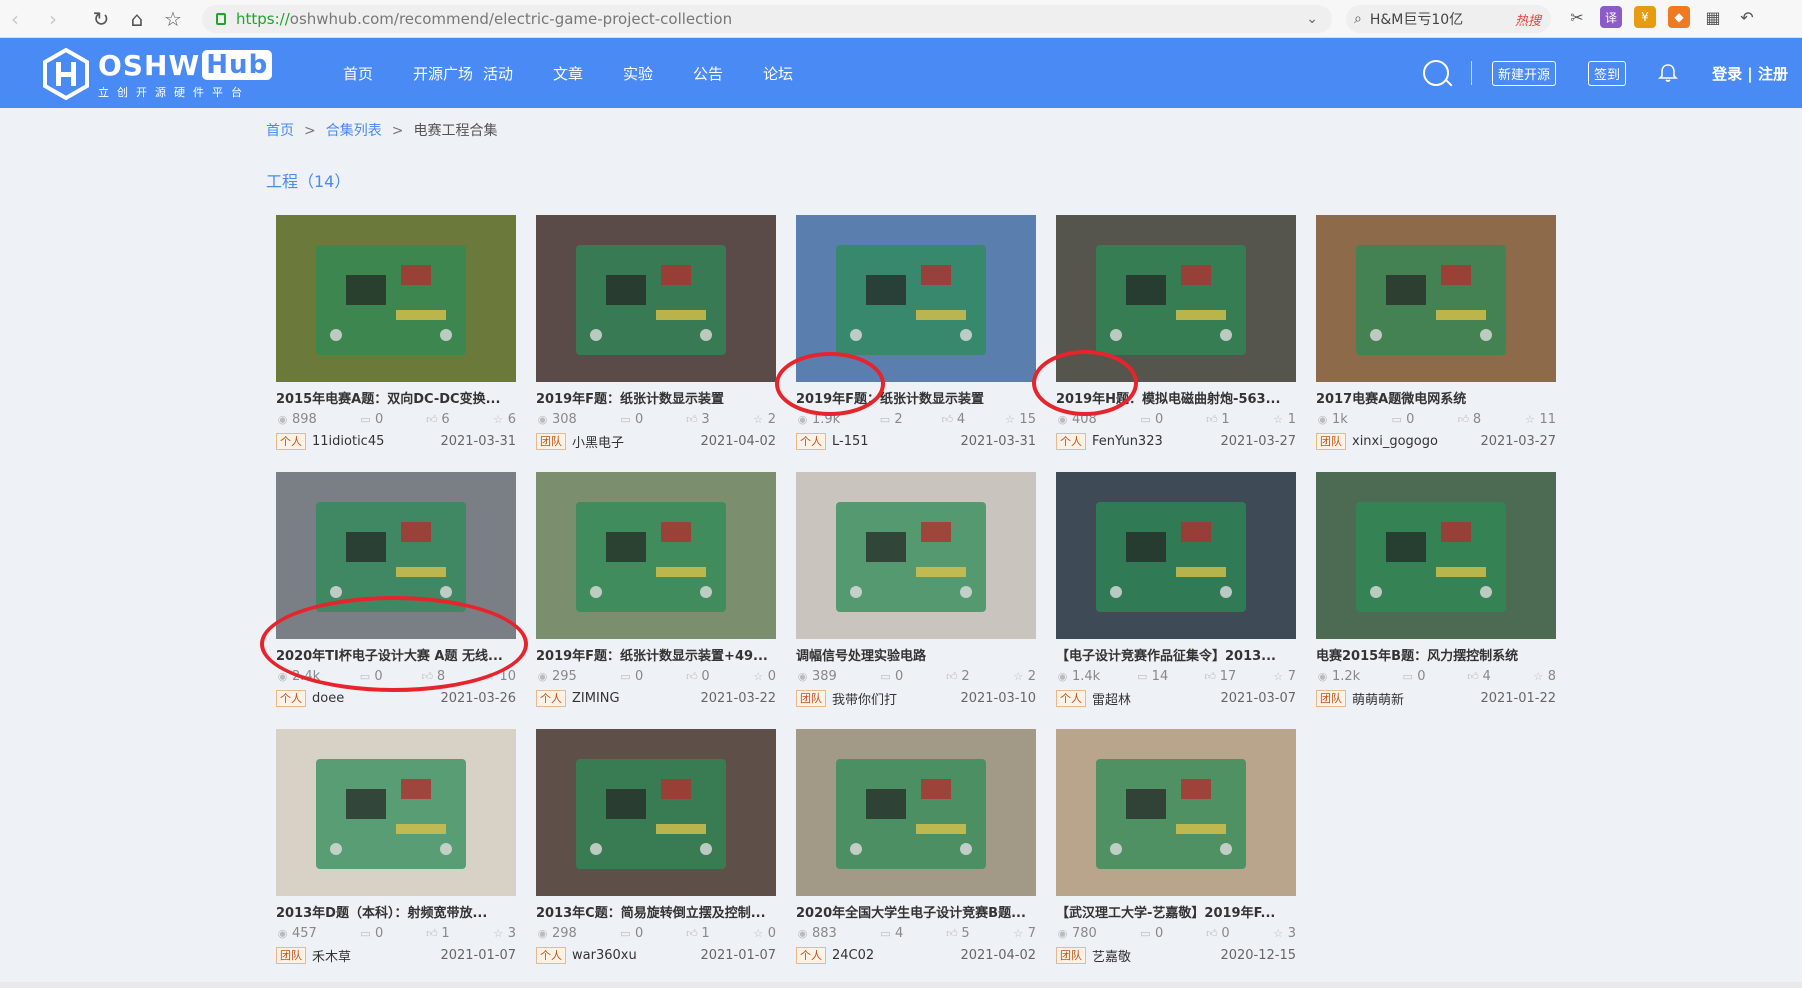 Image resolution: width=1802 pixels, height=988 pixels. I want to click on new-project-button: 新建开源, so click(1524, 73).